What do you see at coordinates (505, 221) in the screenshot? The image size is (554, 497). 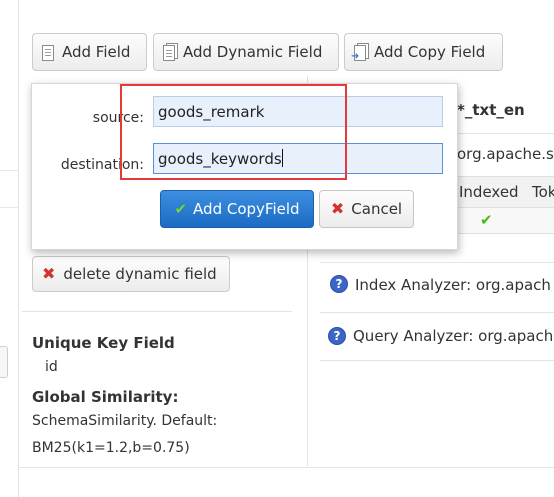 I see `properties-table-row` at bounding box center [505, 221].